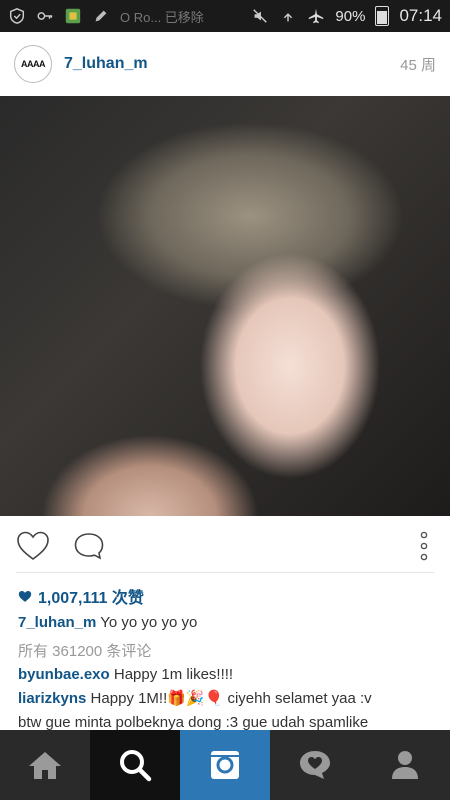 Image resolution: width=450 pixels, height=800 pixels. I want to click on comment-item: byunbae.exo Happy 1m likes!!!!, so click(226, 675).